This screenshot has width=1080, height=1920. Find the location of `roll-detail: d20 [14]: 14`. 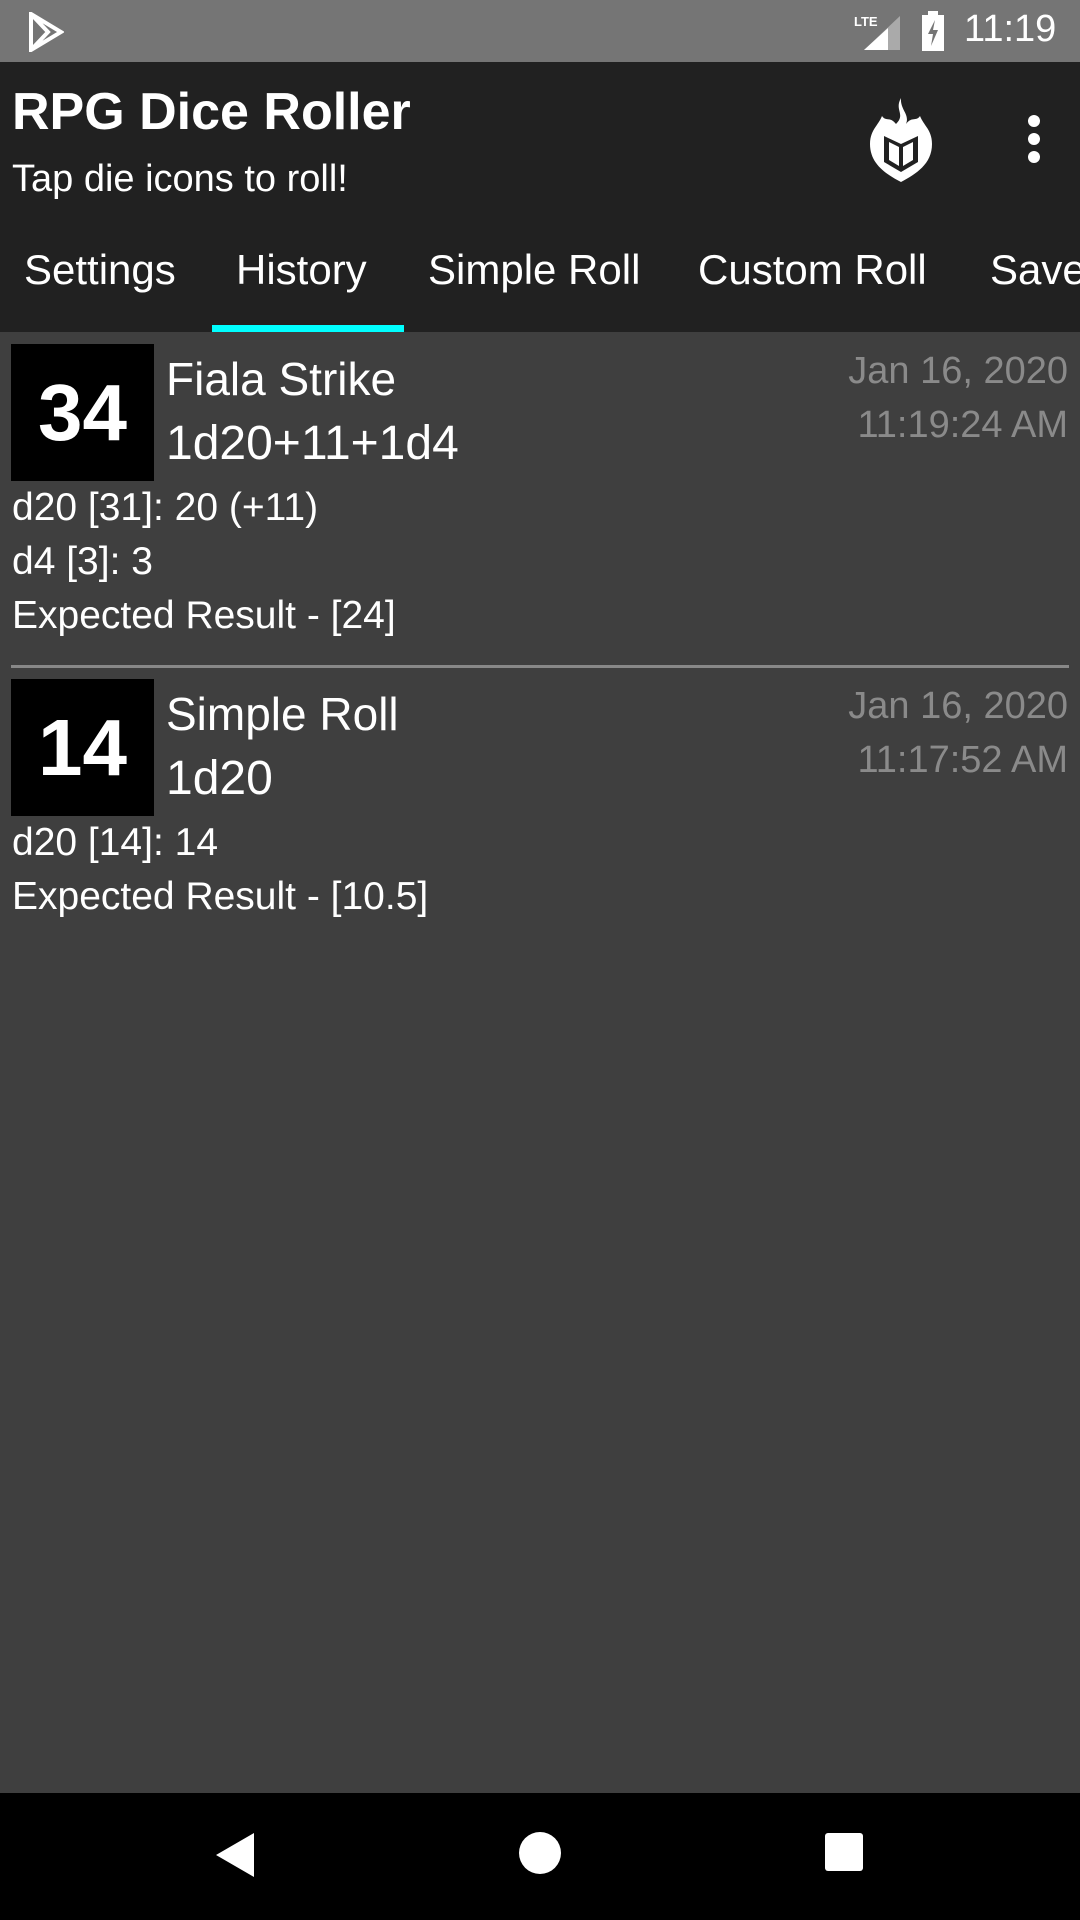

roll-detail: d20 [14]: 14 is located at coordinates (115, 842).